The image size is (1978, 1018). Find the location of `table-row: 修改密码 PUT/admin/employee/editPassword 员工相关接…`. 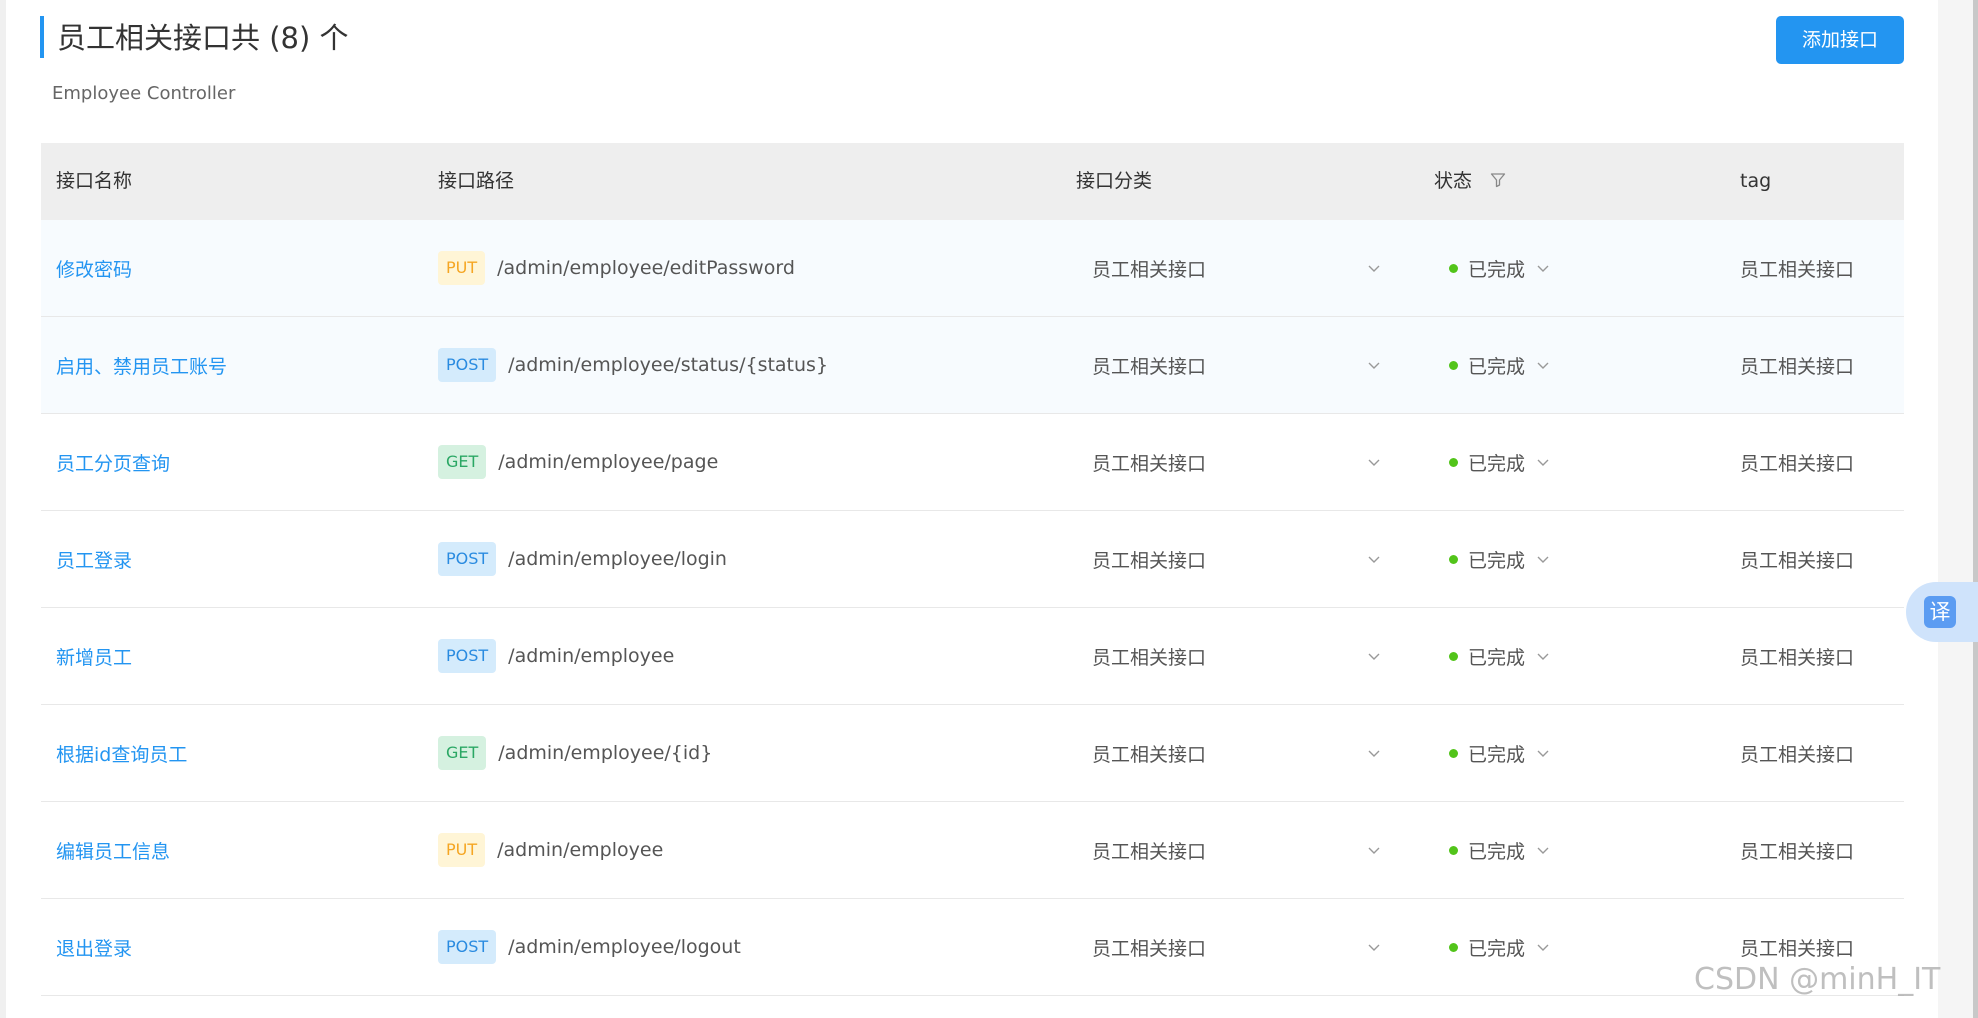

table-row: 修改密码 PUT/admin/employee/editPassword 员工相关接… is located at coordinates (972, 268).